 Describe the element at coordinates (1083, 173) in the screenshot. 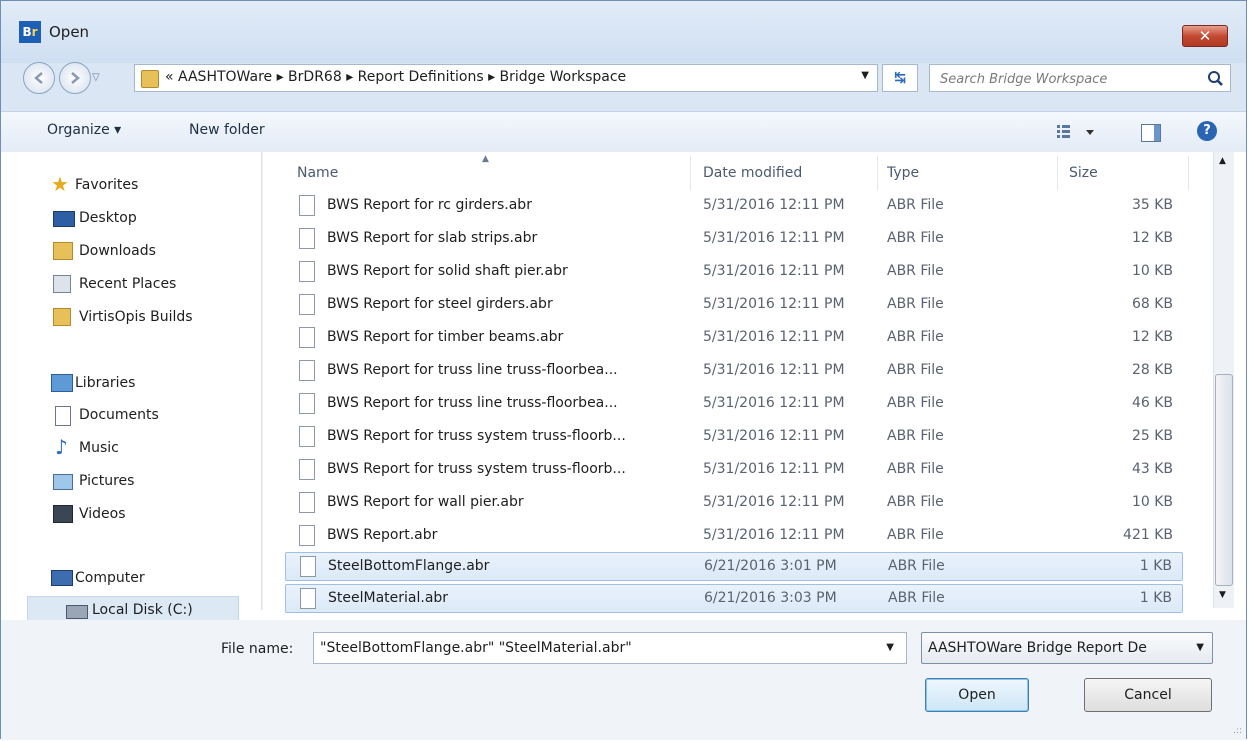

I see `column-header-size: Size` at that location.